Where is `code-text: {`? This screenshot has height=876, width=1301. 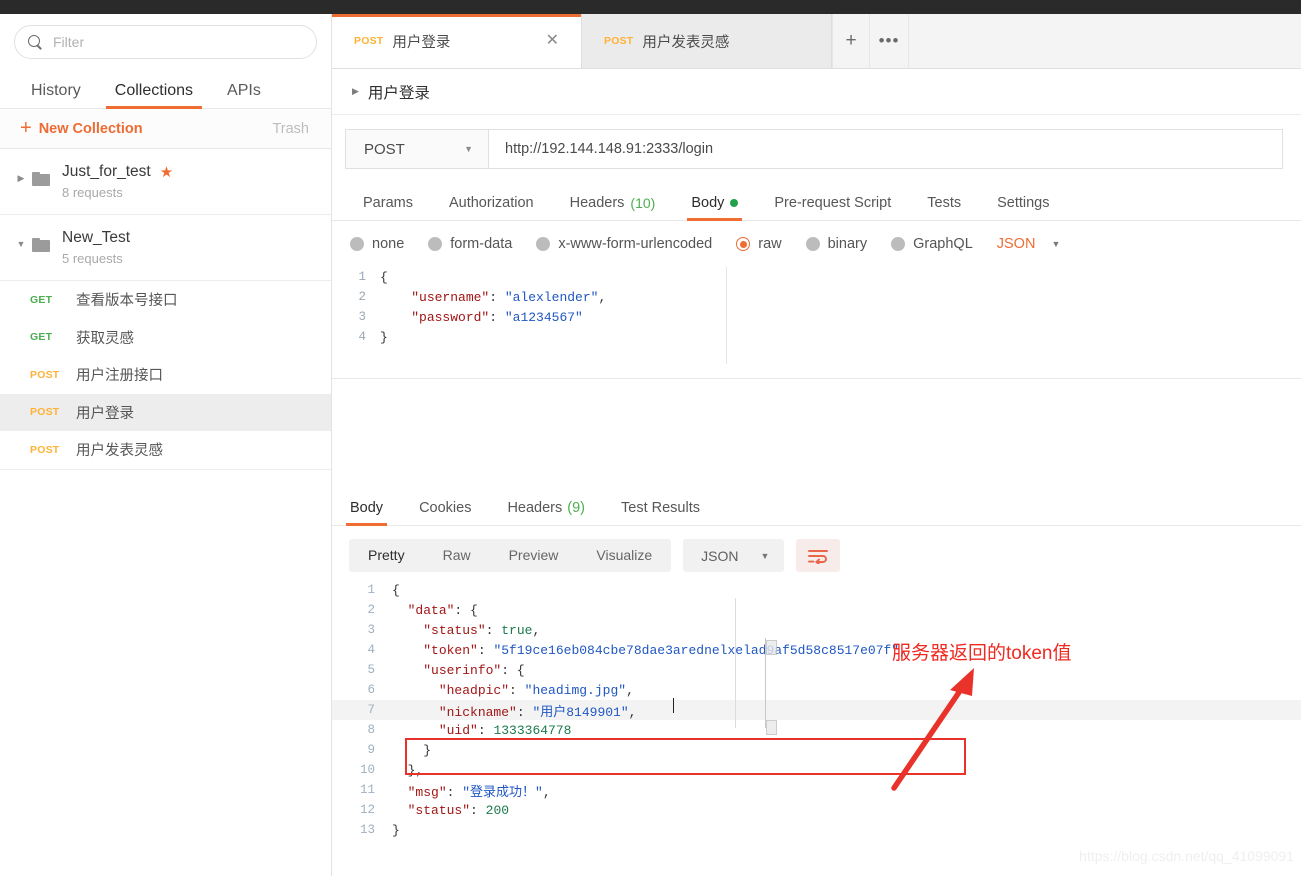
code-text: { is located at coordinates (384, 277).